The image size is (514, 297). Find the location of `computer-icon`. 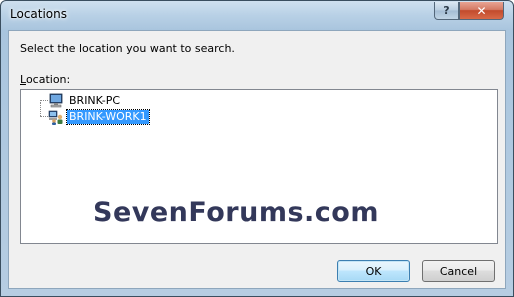

computer-icon is located at coordinates (56, 100).